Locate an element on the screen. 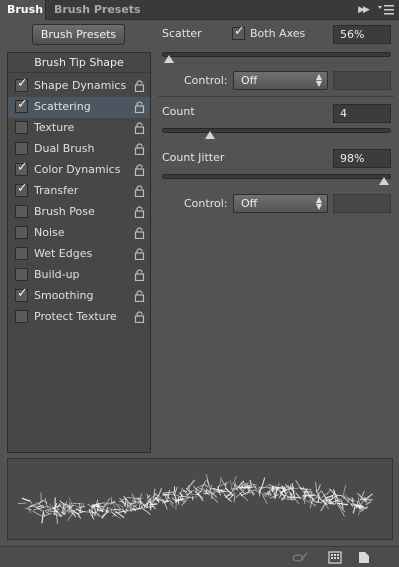 The height and width of the screenshot is (567, 399). option-row-color-dynamics: ✓ Color Dynamics is located at coordinates (79, 170).